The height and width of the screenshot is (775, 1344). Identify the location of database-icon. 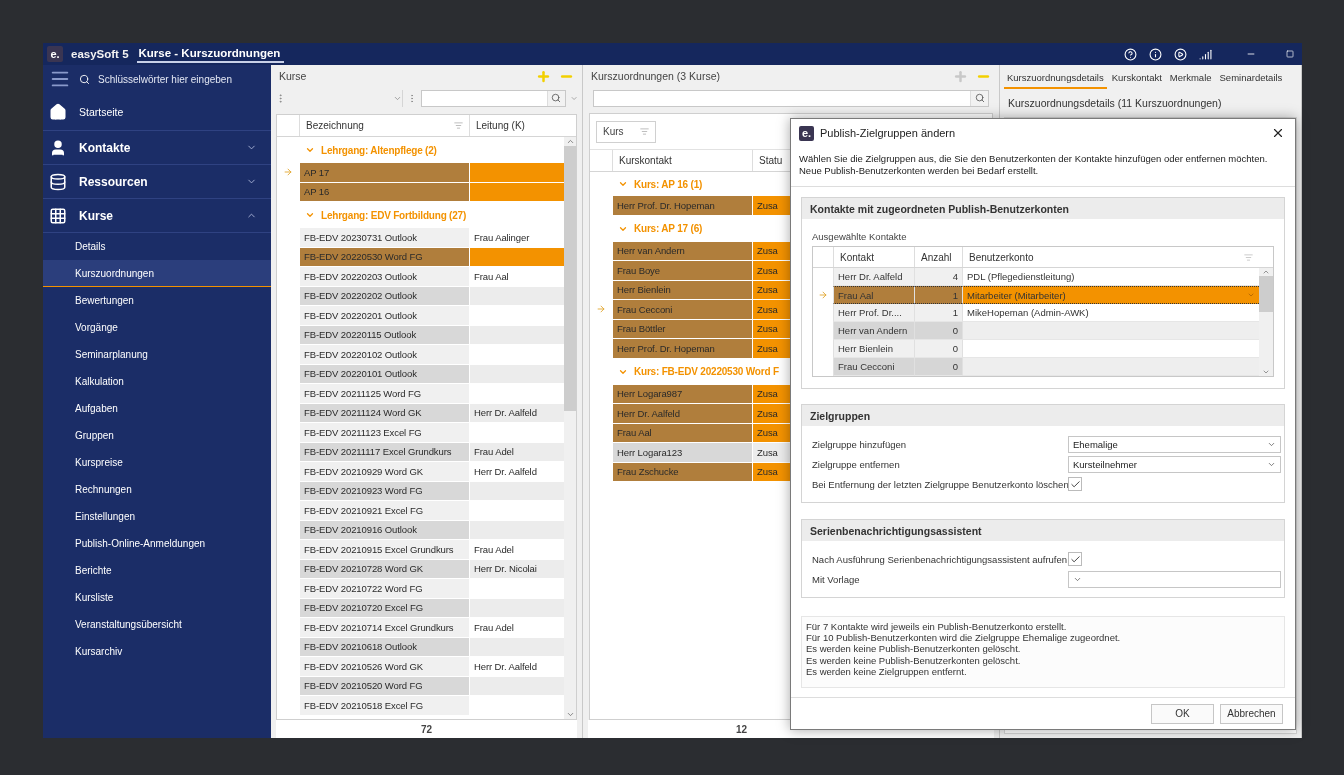
(58, 181).